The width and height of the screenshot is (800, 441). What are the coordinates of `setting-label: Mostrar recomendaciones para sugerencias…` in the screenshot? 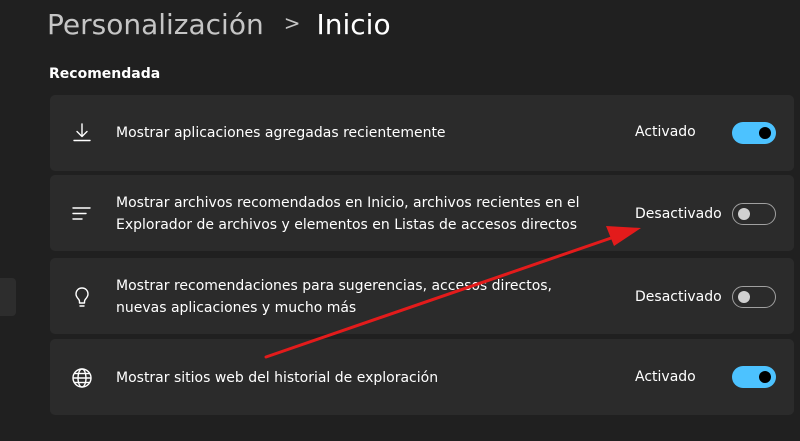 It's located at (334, 297).